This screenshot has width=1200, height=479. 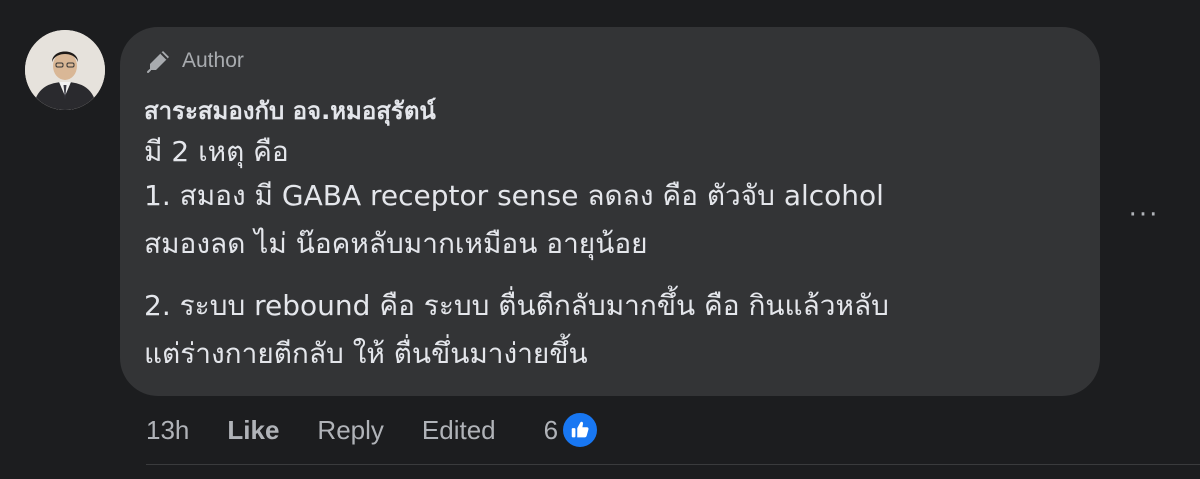 I want to click on comment-text-line: แต่ร่างกายตีกลับ ให้ ตื่นขึ่นมาง่ายขึ้น, so click(x=366, y=353).